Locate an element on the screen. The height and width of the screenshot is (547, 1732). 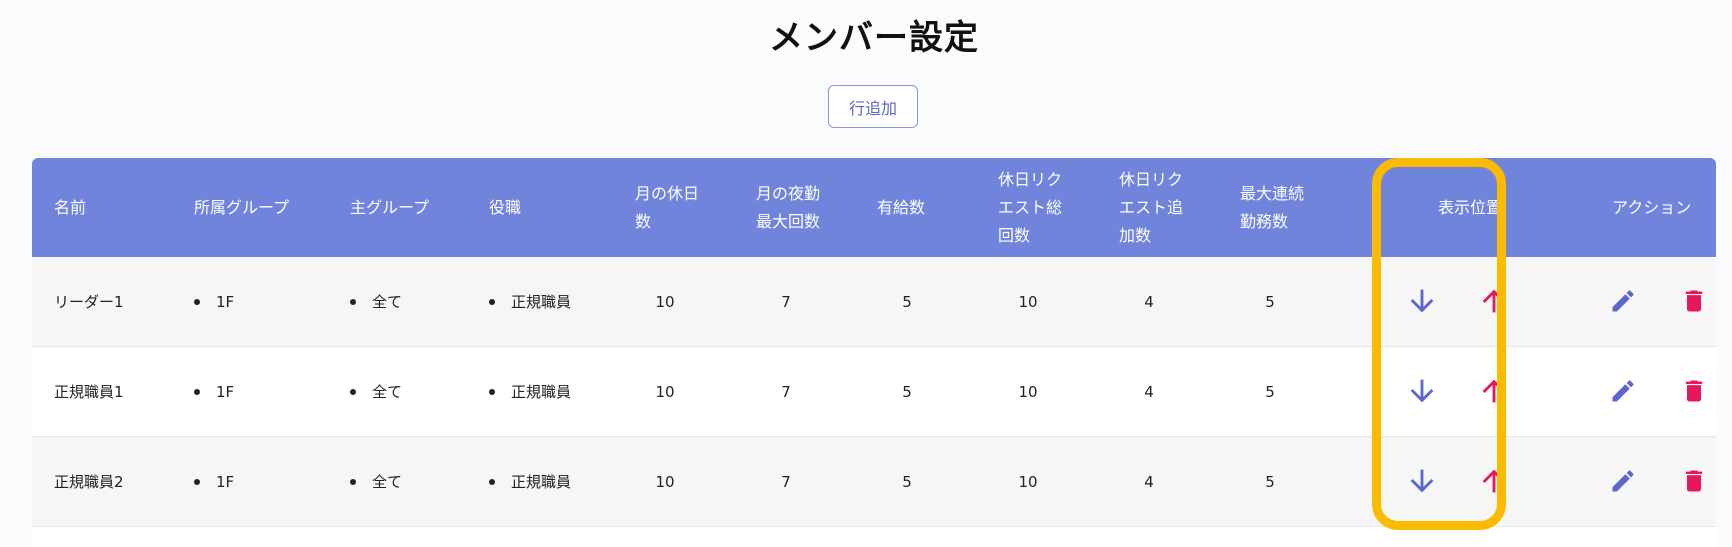
header-role: 役職 is located at coordinates (505, 207).